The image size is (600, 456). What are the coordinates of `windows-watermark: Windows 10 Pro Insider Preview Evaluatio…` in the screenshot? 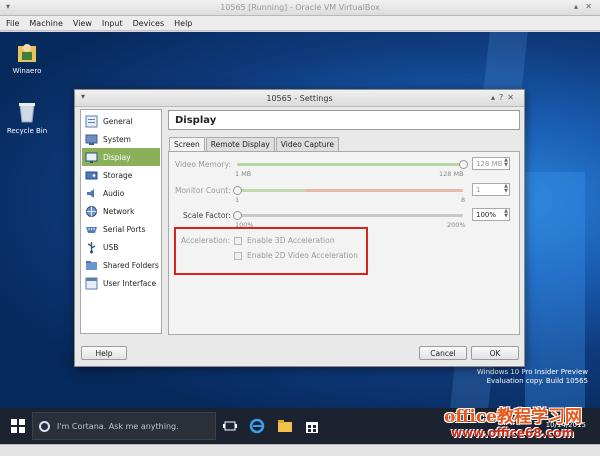 It's located at (532, 377).